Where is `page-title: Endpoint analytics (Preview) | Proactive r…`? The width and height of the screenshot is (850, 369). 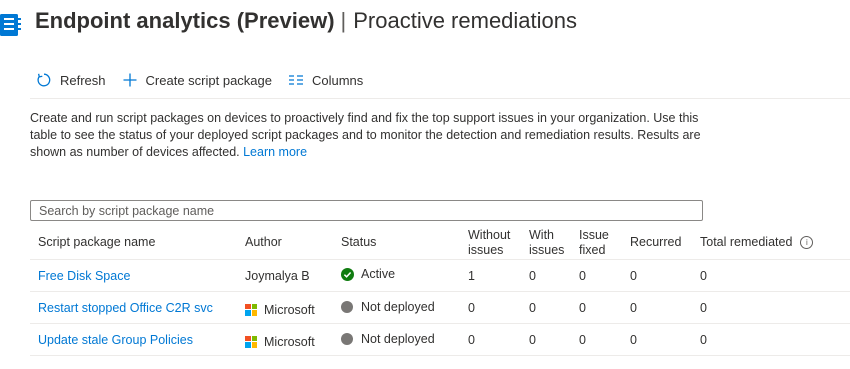
page-title: Endpoint analytics (Preview) | Proactive r… is located at coordinates (306, 21).